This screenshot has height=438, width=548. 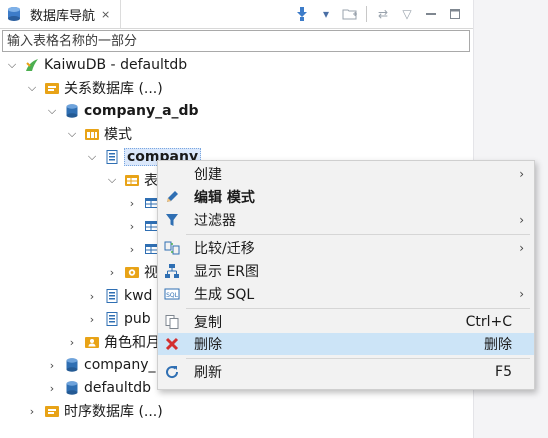 What do you see at coordinates (302, 14) in the screenshot?
I see `new-connection-icon` at bounding box center [302, 14].